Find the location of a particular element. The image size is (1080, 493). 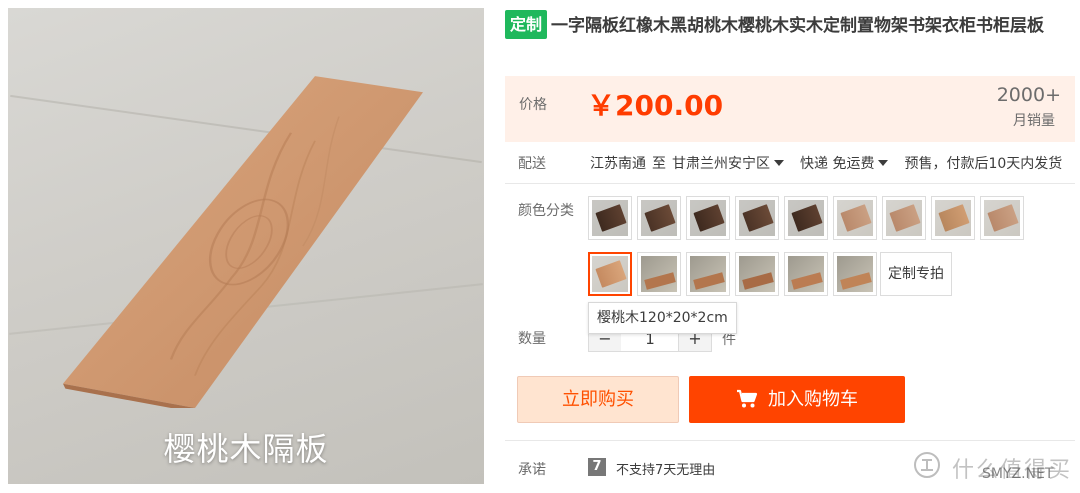

product-title-block: 定制 一字隔板红橡木黑胡桃木樱桃木实木定制置物架书架衣柜书柜层板 is located at coordinates (785, 25).